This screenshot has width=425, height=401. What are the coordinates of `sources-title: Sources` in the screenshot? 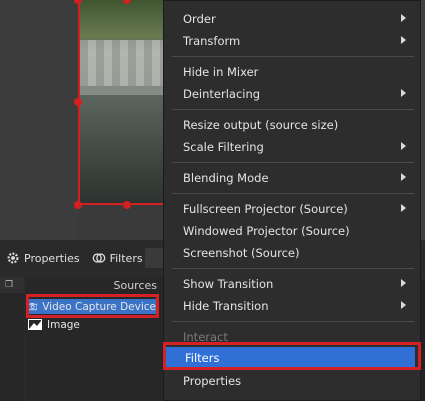 It's located at (135, 285).